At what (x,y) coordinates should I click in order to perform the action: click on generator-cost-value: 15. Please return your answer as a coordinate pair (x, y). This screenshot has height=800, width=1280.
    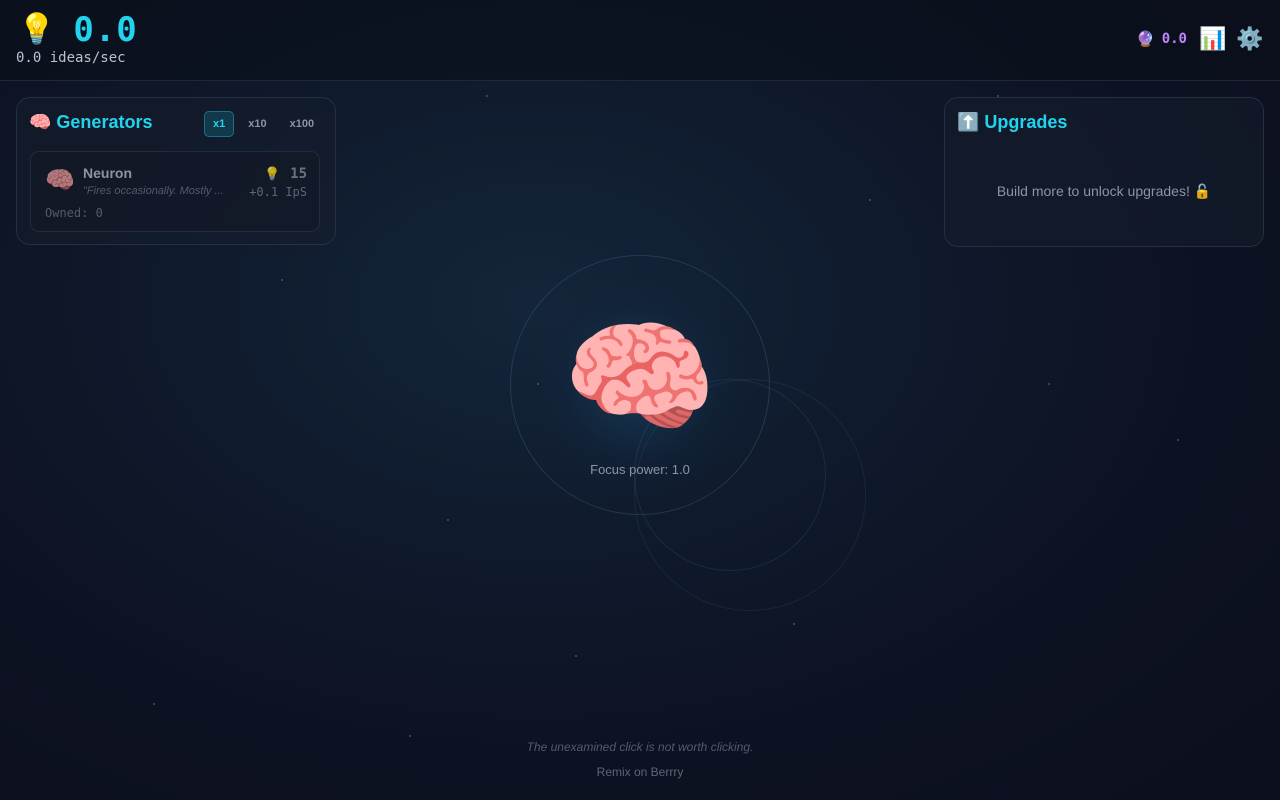
    Looking at the image, I should click on (298, 174).